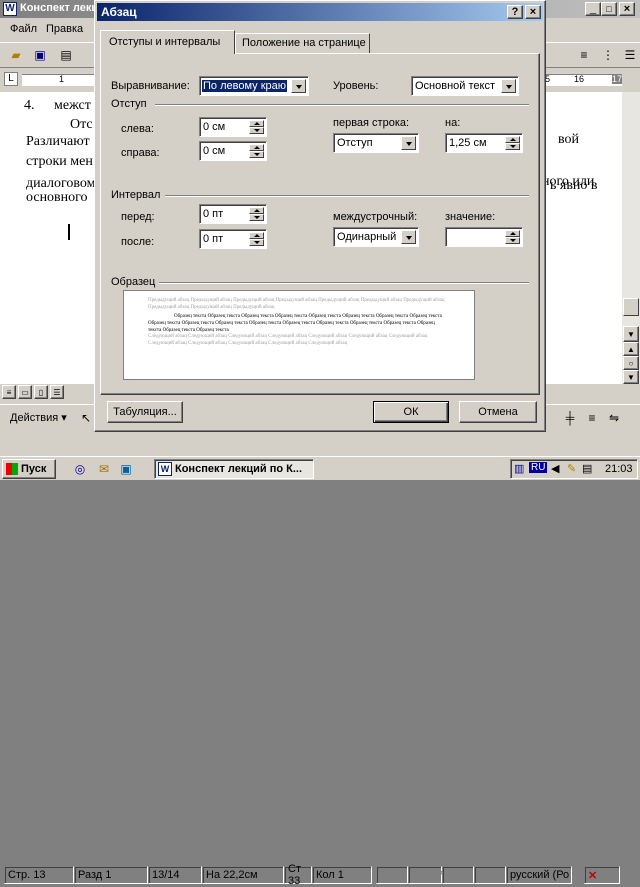 The height and width of the screenshot is (887, 640). What do you see at coordinates (568, 181) in the screenshot?
I see `doc-text: ного или` at bounding box center [568, 181].